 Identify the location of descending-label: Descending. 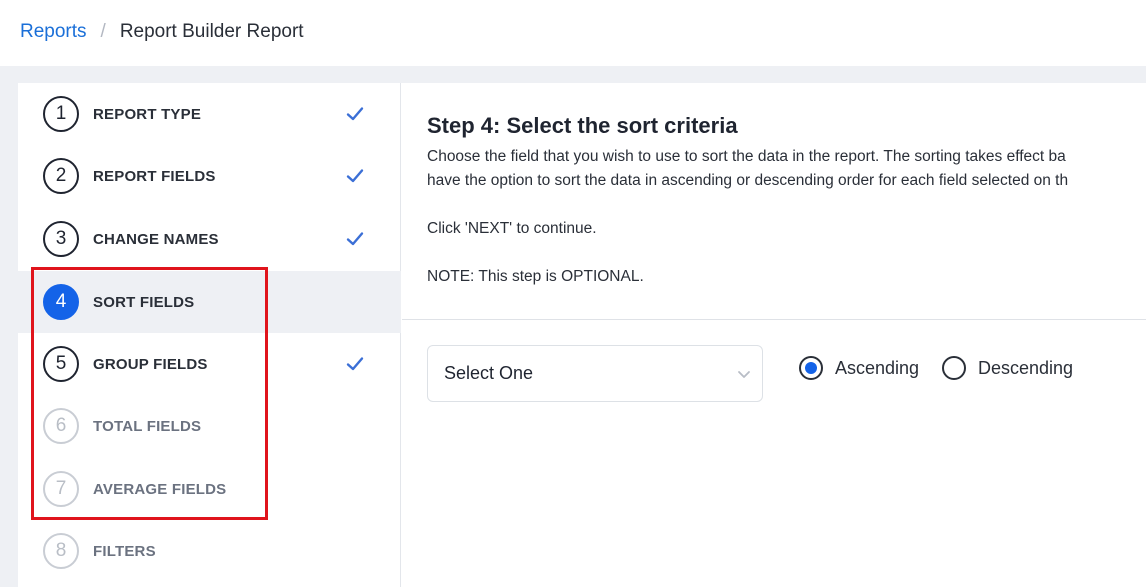
(1026, 367).